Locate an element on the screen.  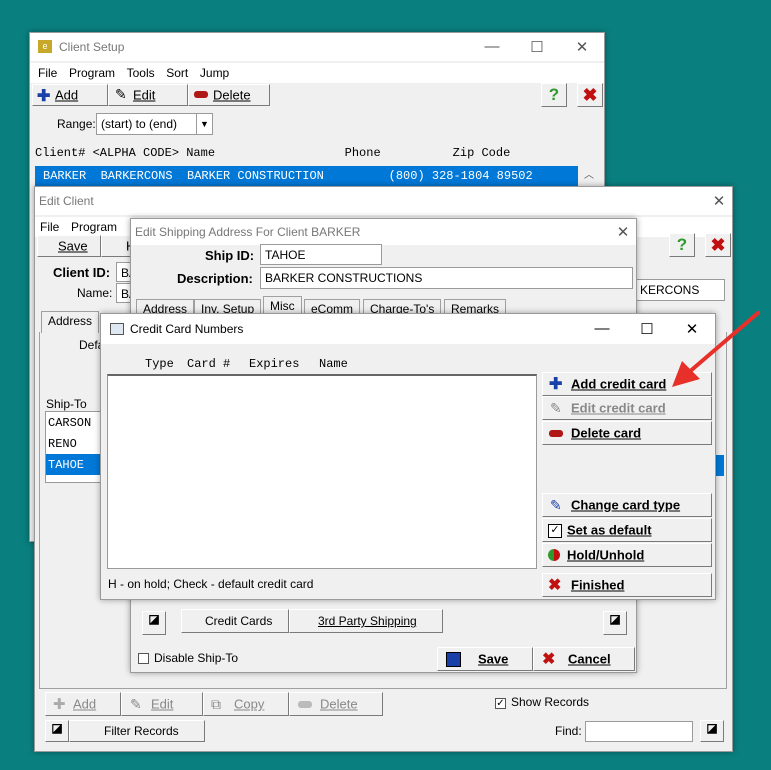
app-icon: e is located at coordinates (45, 46).